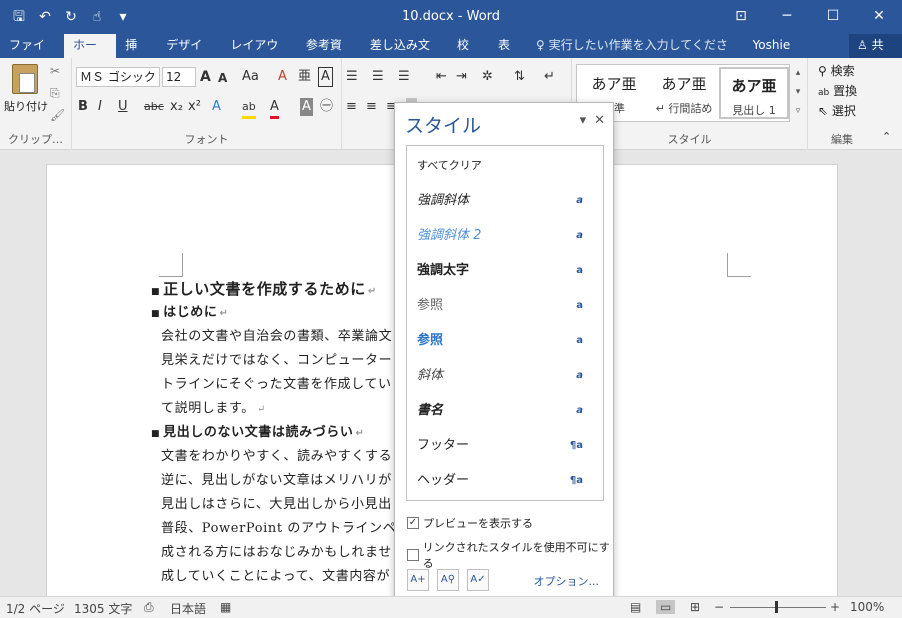 The image size is (902, 618). I want to click on replace-button: ab 置換, so click(837, 90).